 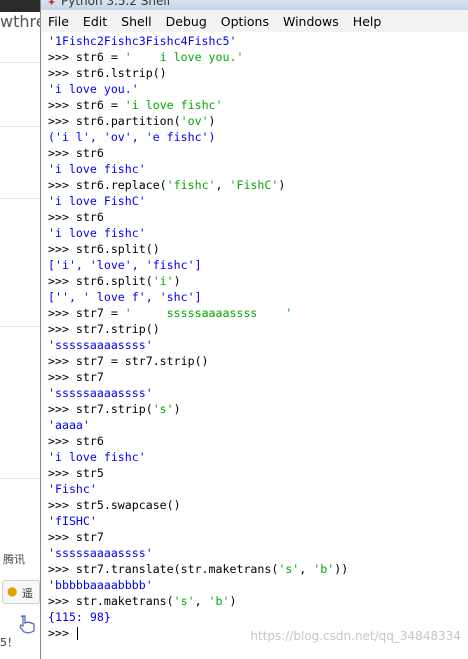 I want to click on output-text: 'bbbbbaaaabbbb', so click(x=100, y=585).